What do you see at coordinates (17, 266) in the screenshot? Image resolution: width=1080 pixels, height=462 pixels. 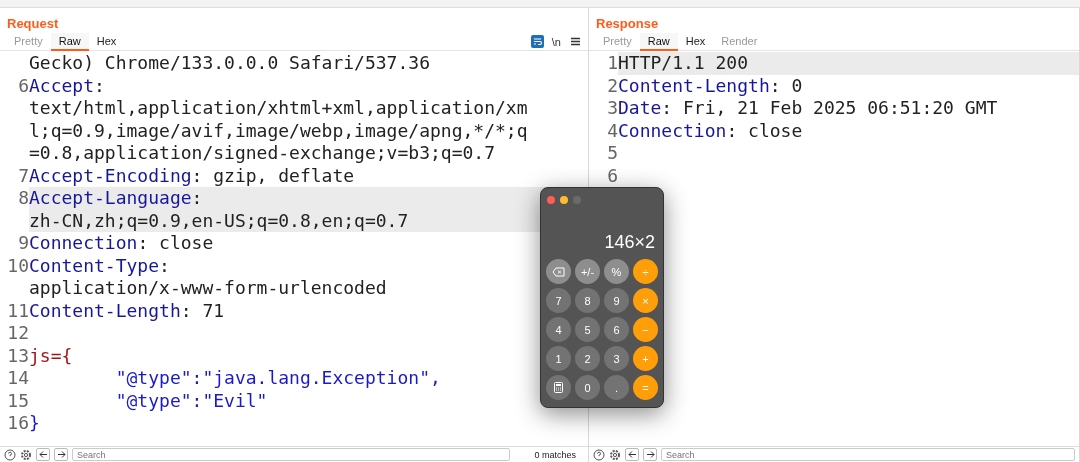 I see `line-number: 10` at bounding box center [17, 266].